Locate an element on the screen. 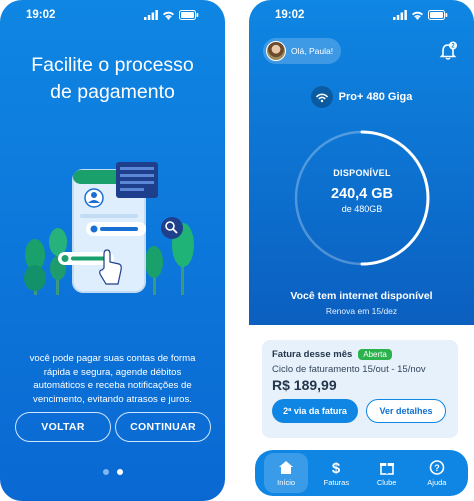 The image size is (474, 501). home-icon is located at coordinates (286, 467).